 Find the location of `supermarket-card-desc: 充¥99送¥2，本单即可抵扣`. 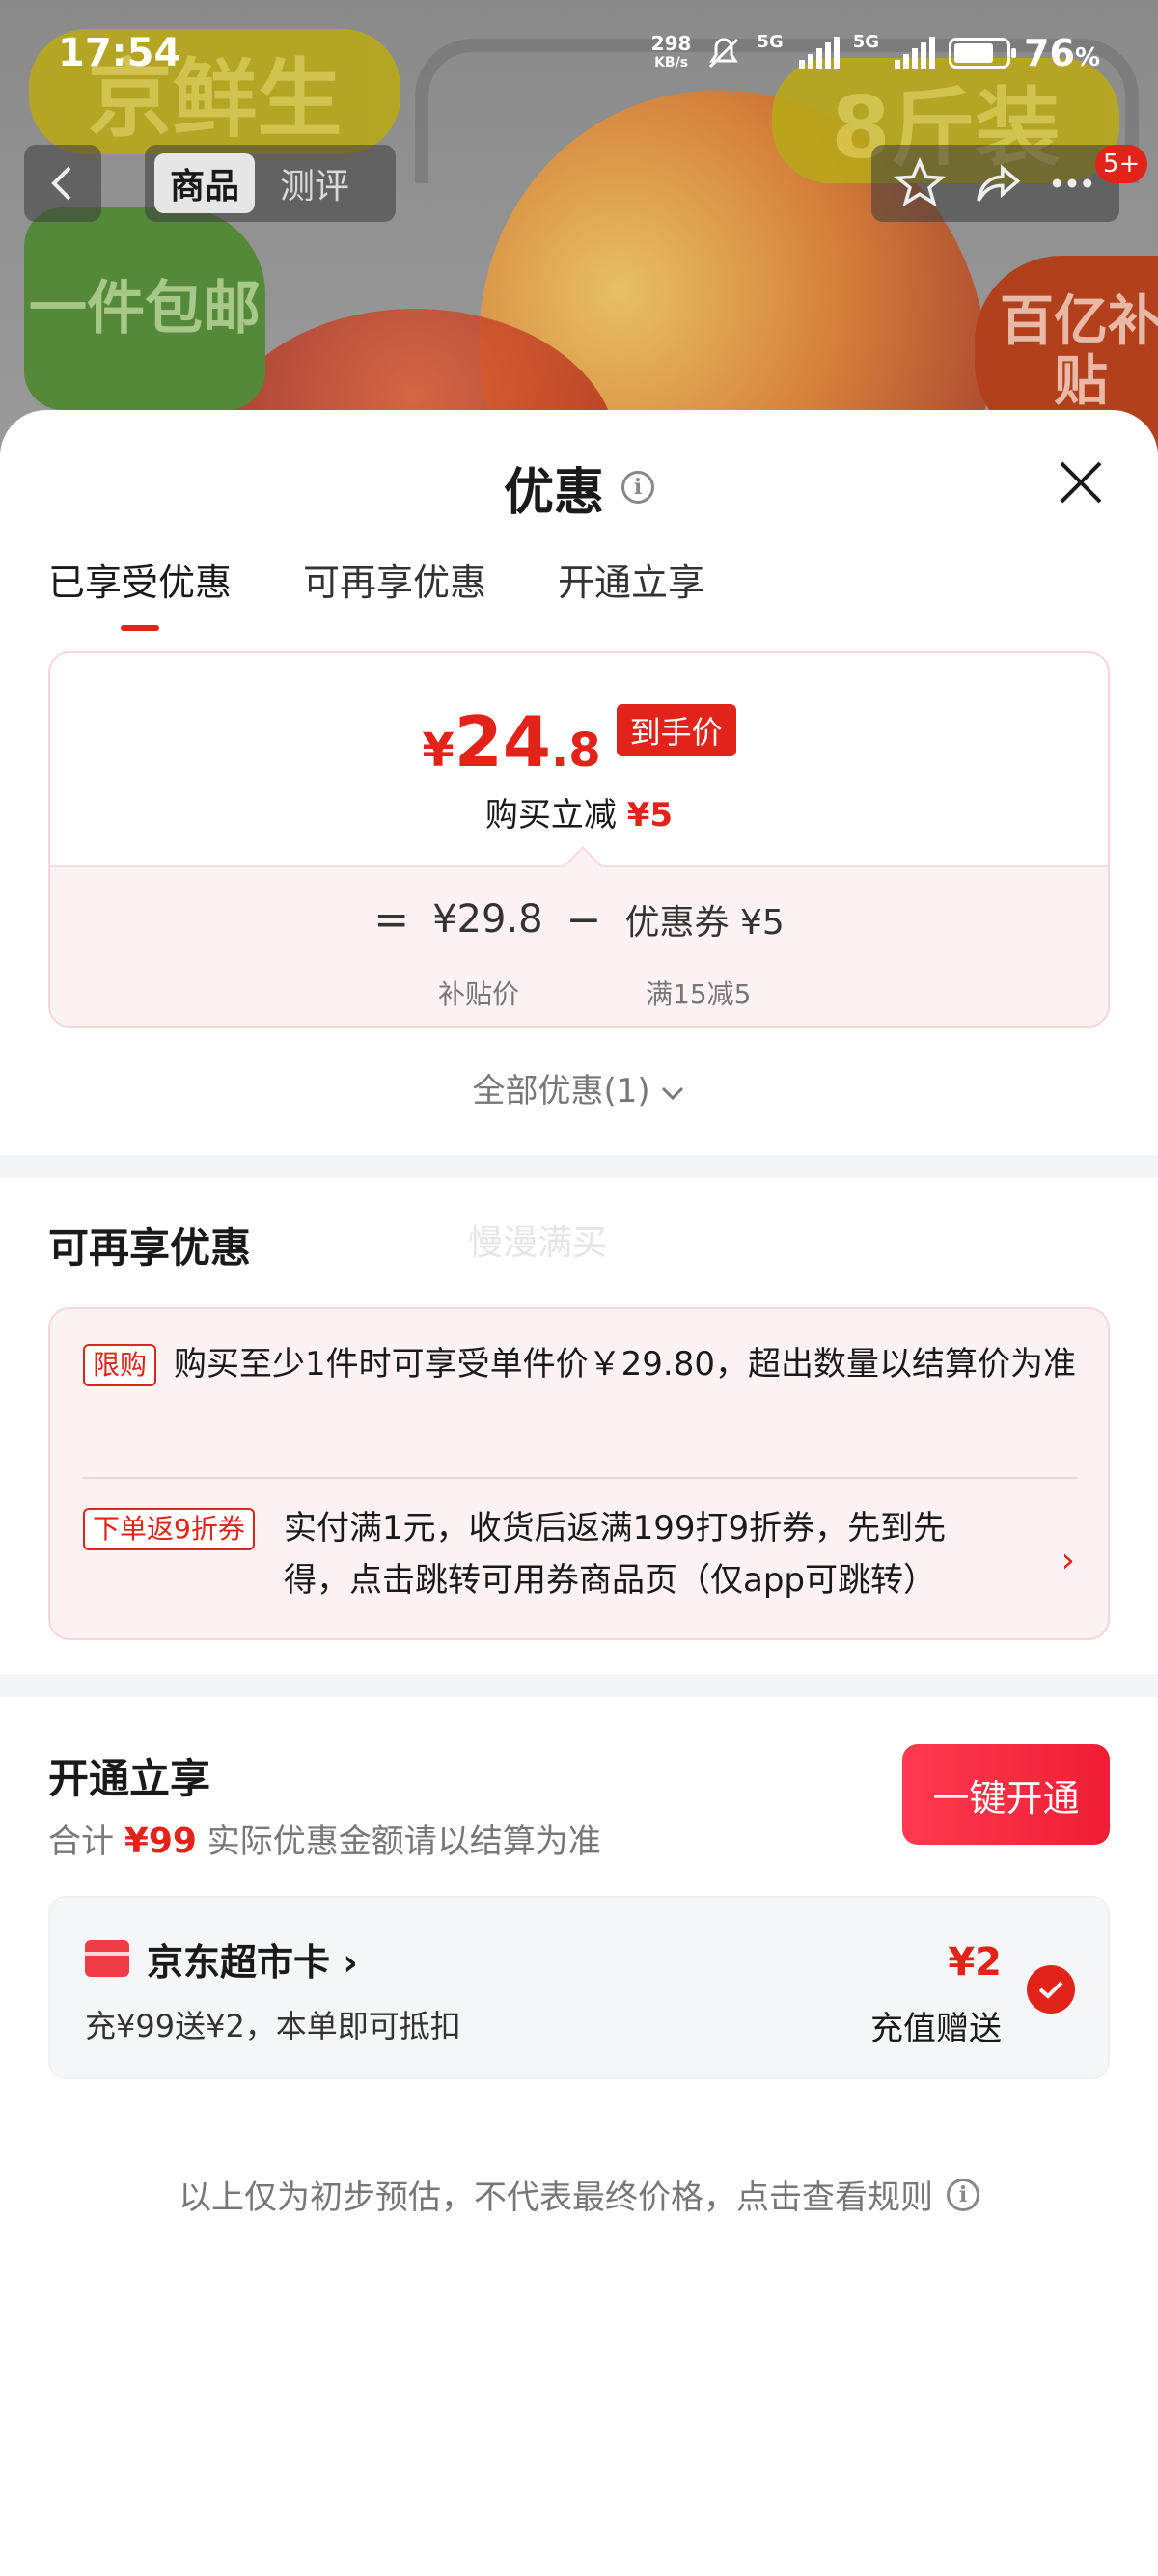

supermarket-card-desc: 充¥99送¥2，本单即可抵扣 is located at coordinates (273, 2026).